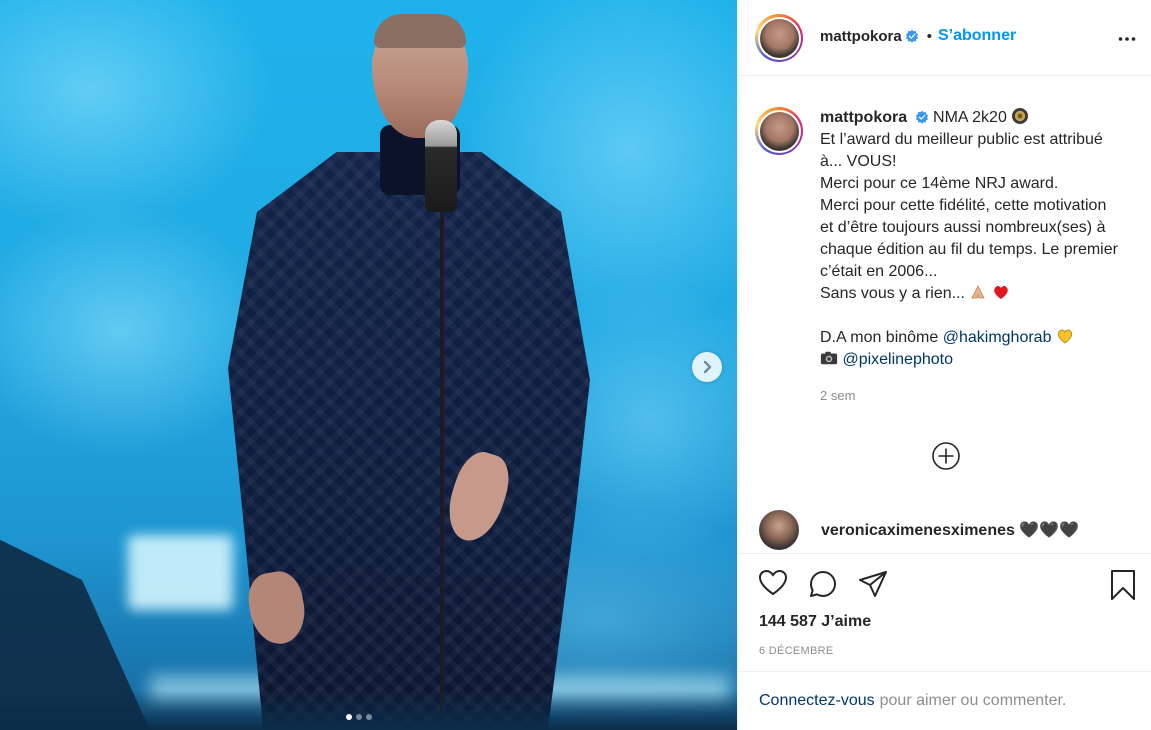 This screenshot has height=730, width=1151. Describe the element at coordinates (863, 117) in the screenshot. I see `caption-username: mattpokora` at that location.